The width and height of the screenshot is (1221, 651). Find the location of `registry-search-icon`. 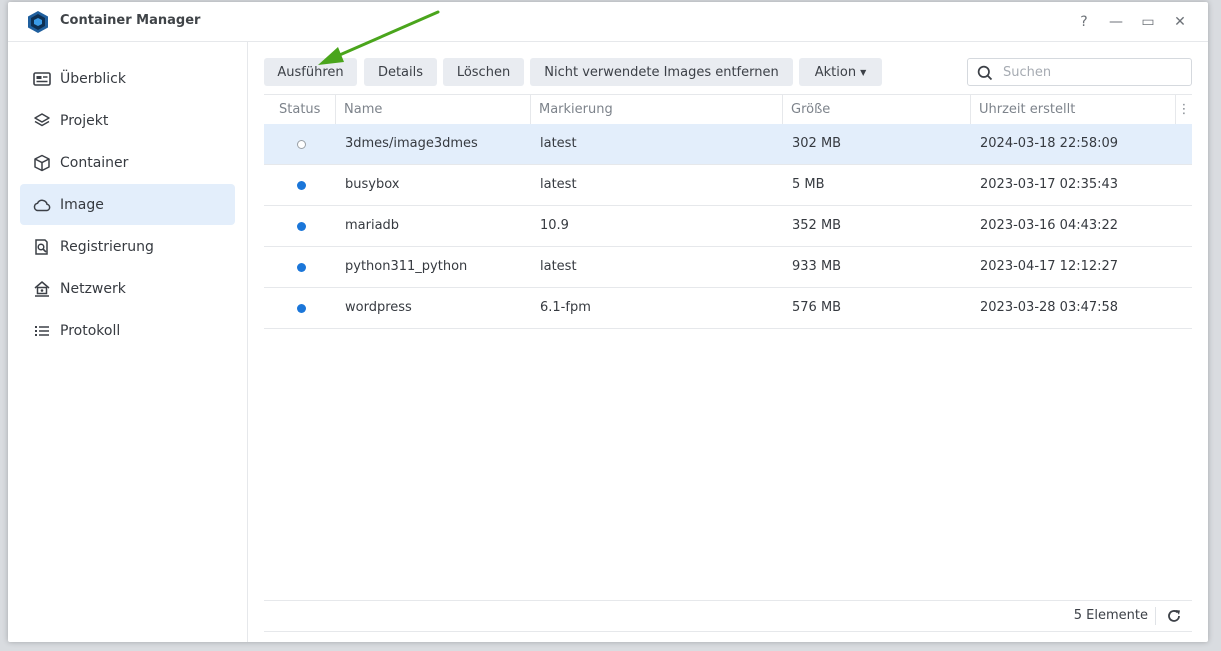

registry-search-icon is located at coordinates (42, 247).